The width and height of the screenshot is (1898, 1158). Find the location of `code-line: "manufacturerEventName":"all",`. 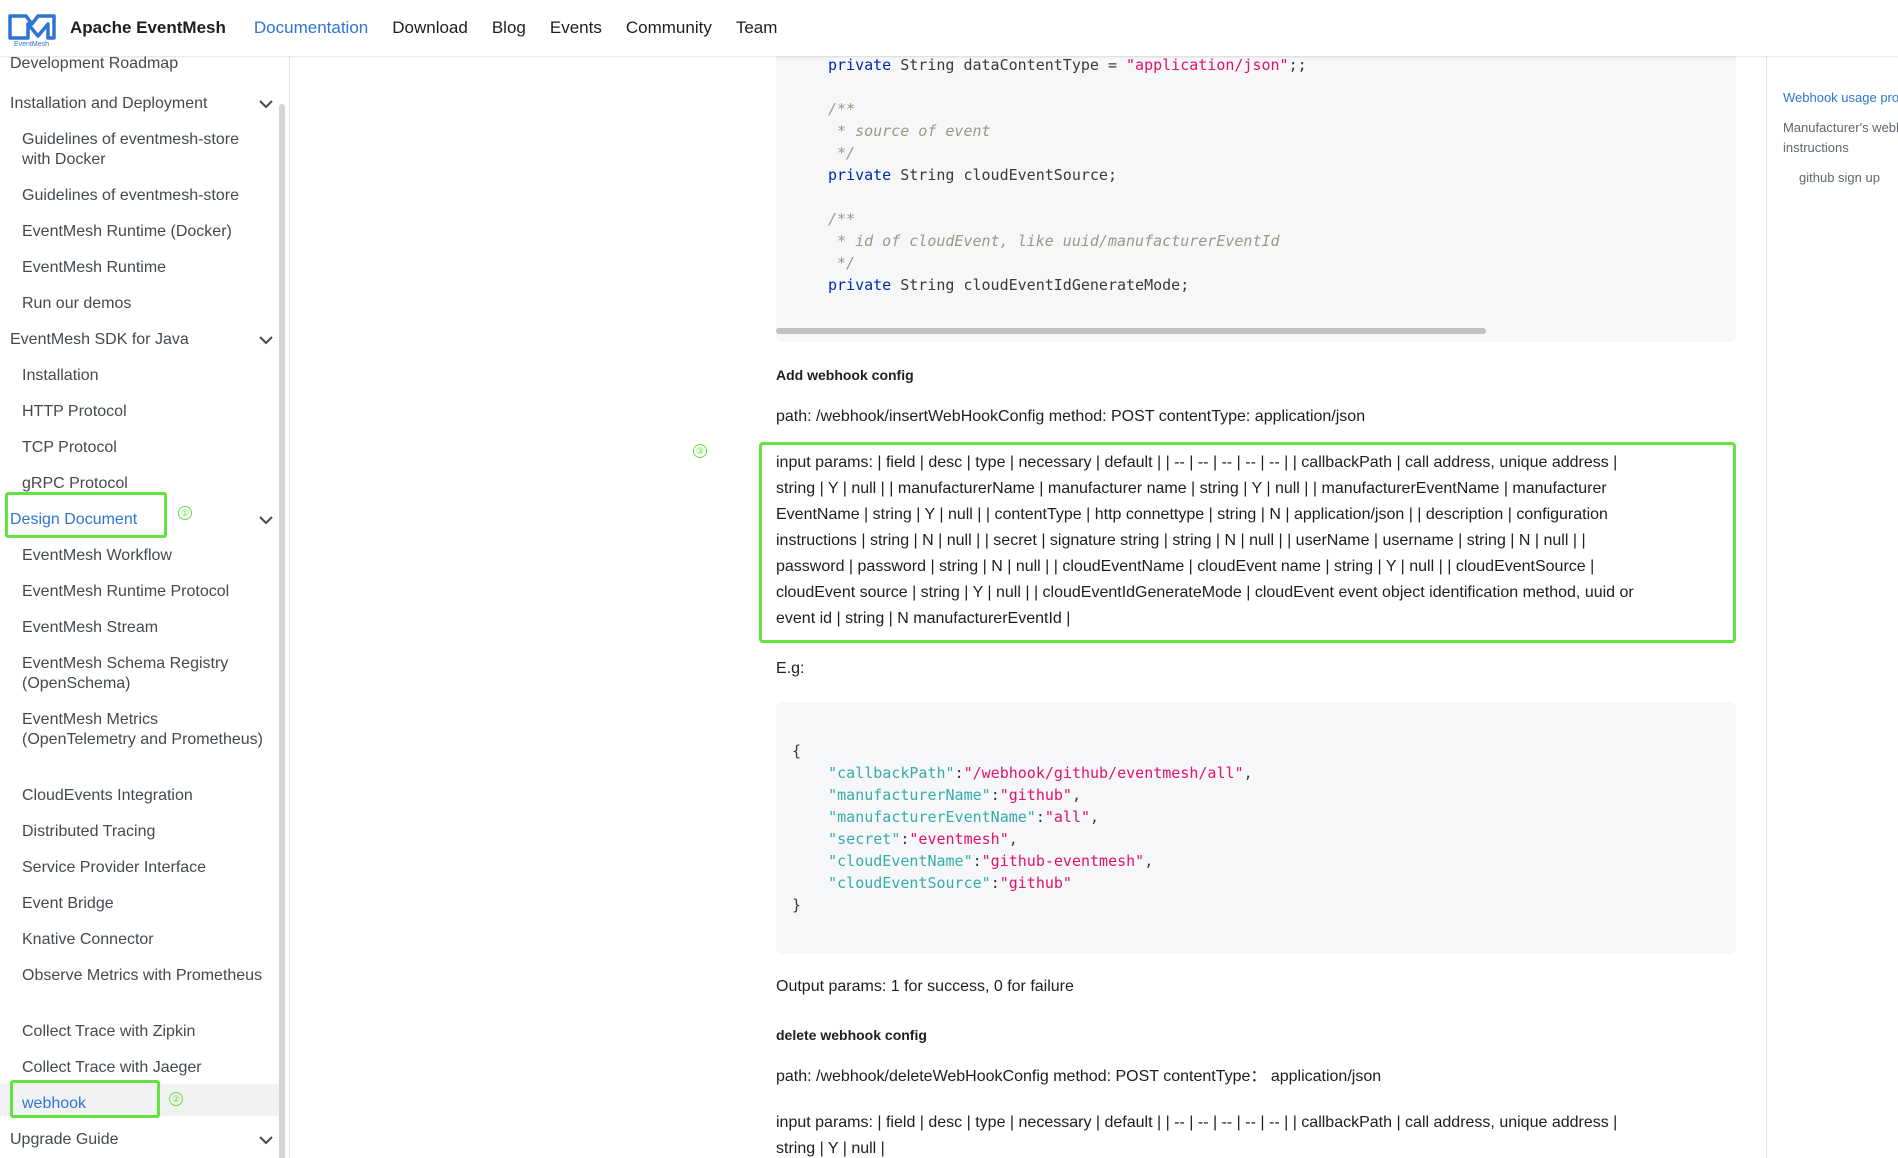

code-line: "manufacturerEventName":"all", is located at coordinates (964, 817).